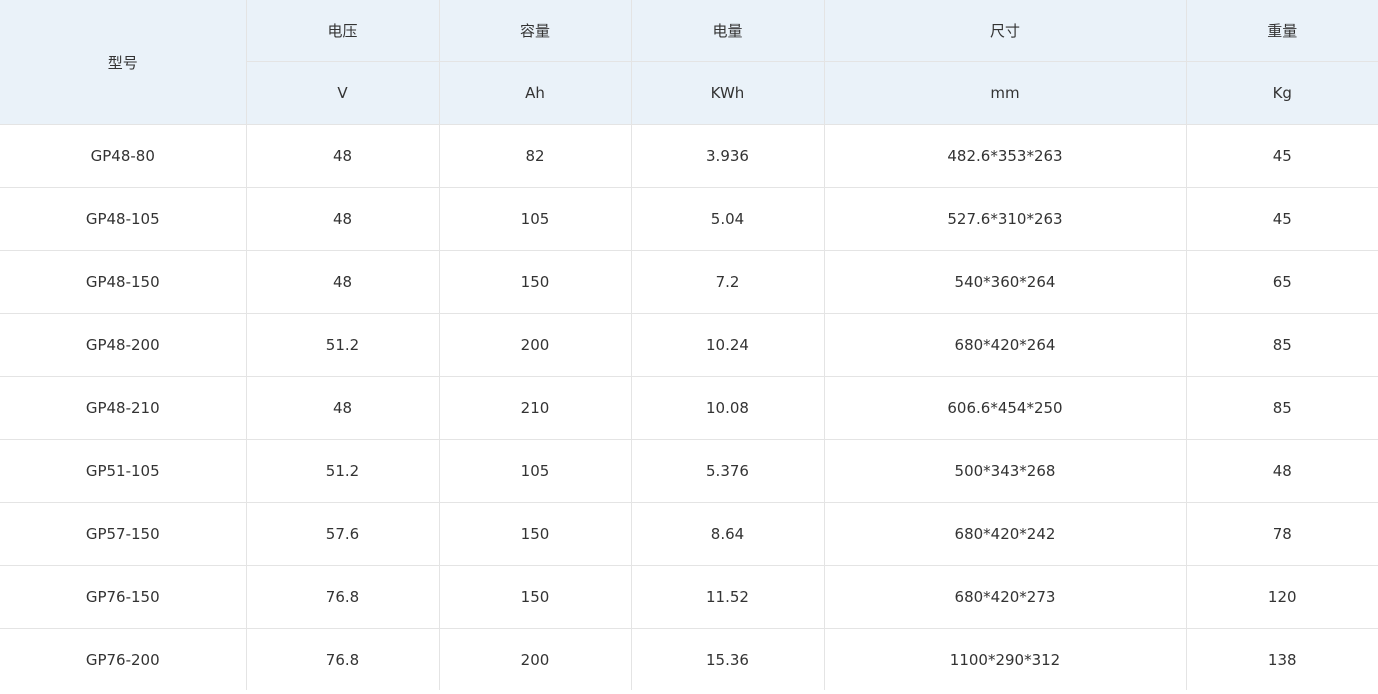  Describe the element at coordinates (1282, 31) in the screenshot. I see `header-weight: 重量` at that location.